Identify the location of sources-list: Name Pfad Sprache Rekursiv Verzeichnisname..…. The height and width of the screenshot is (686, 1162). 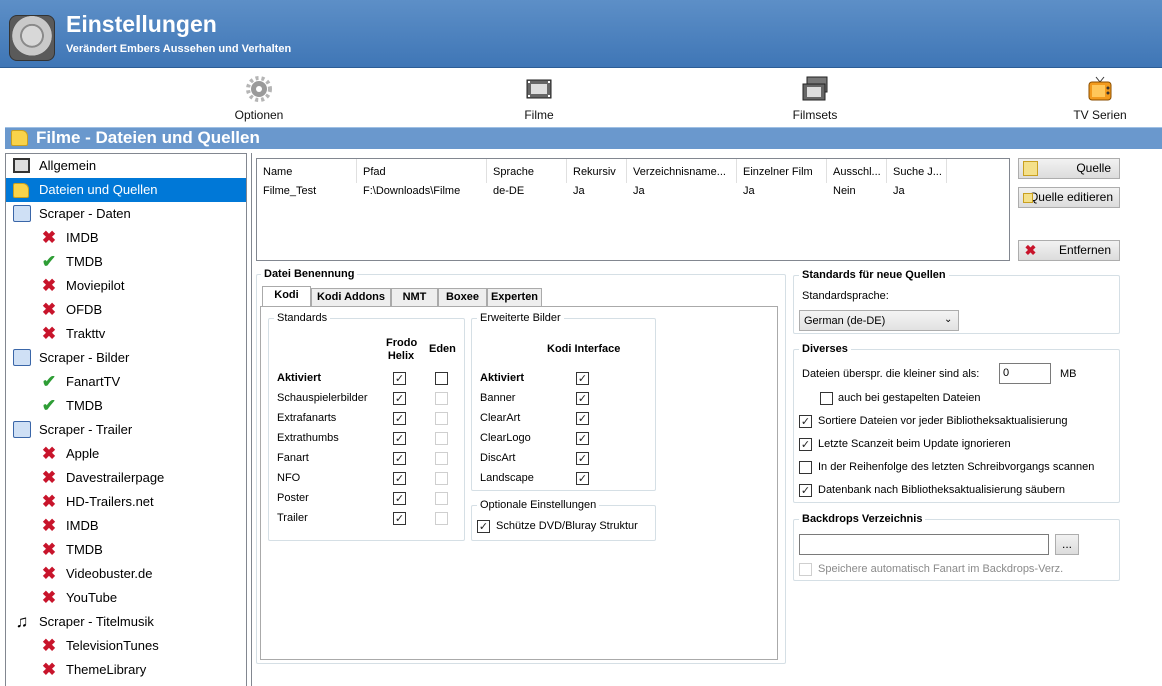
(633, 209).